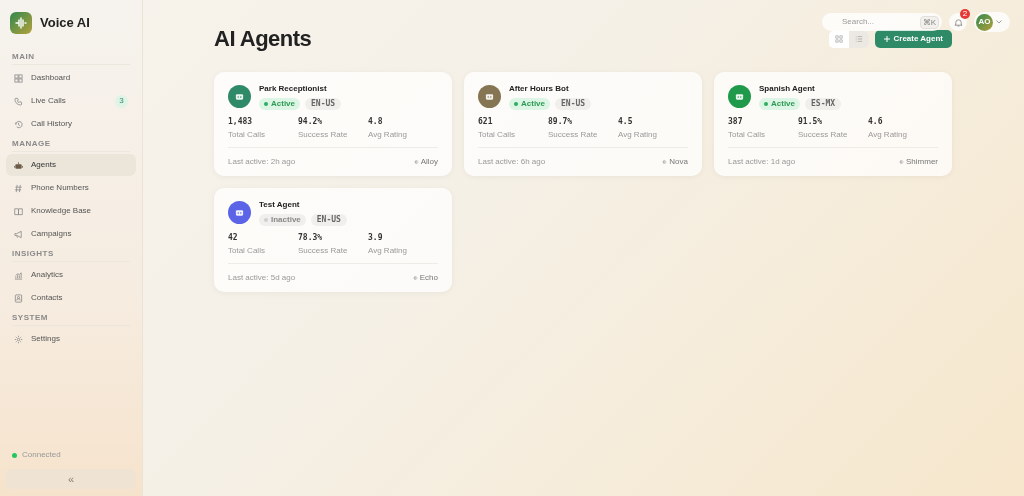 The image size is (1024, 496). I want to click on phone-icon, so click(18, 101).